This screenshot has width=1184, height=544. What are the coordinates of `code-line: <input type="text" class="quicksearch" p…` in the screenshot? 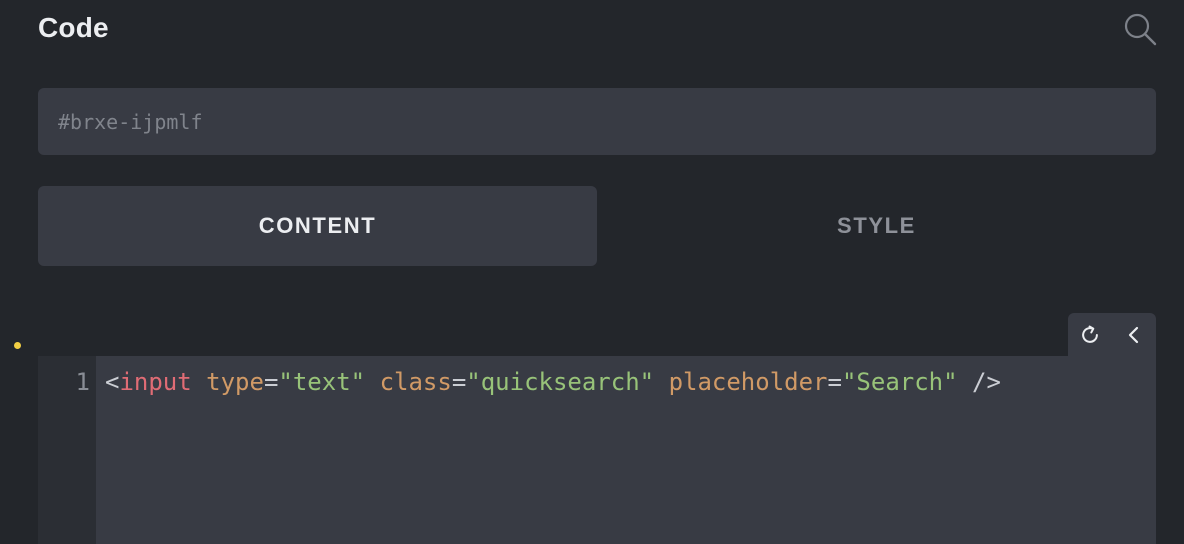 It's located at (620, 382).